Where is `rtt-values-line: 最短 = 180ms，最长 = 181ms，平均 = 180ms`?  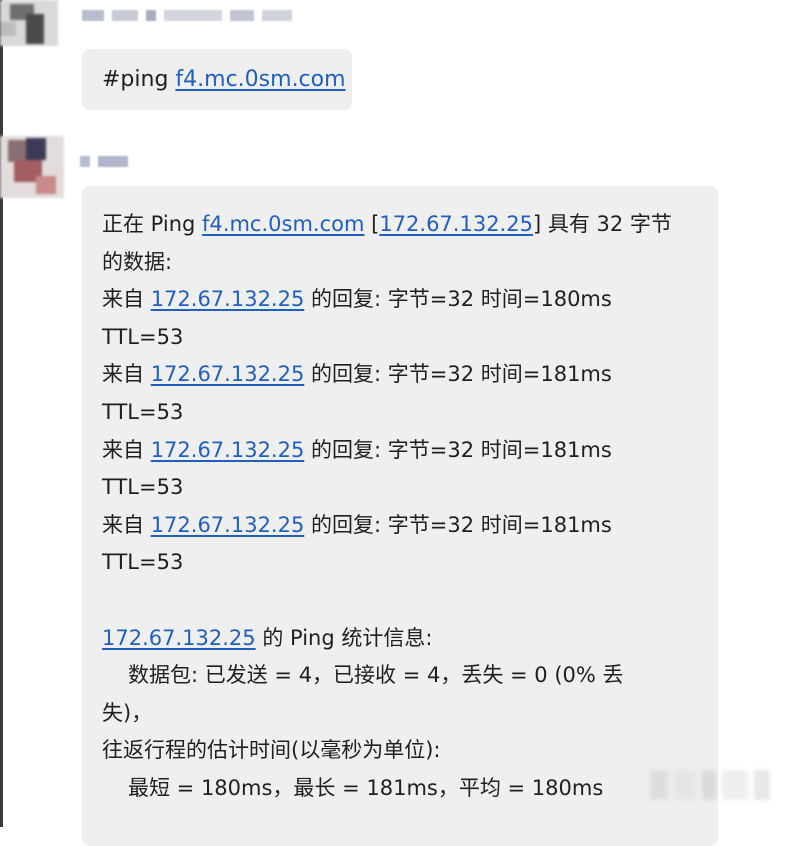 rtt-values-line: 最短 = 180ms，最长 = 181ms，平均 = 180ms is located at coordinates (366, 787).